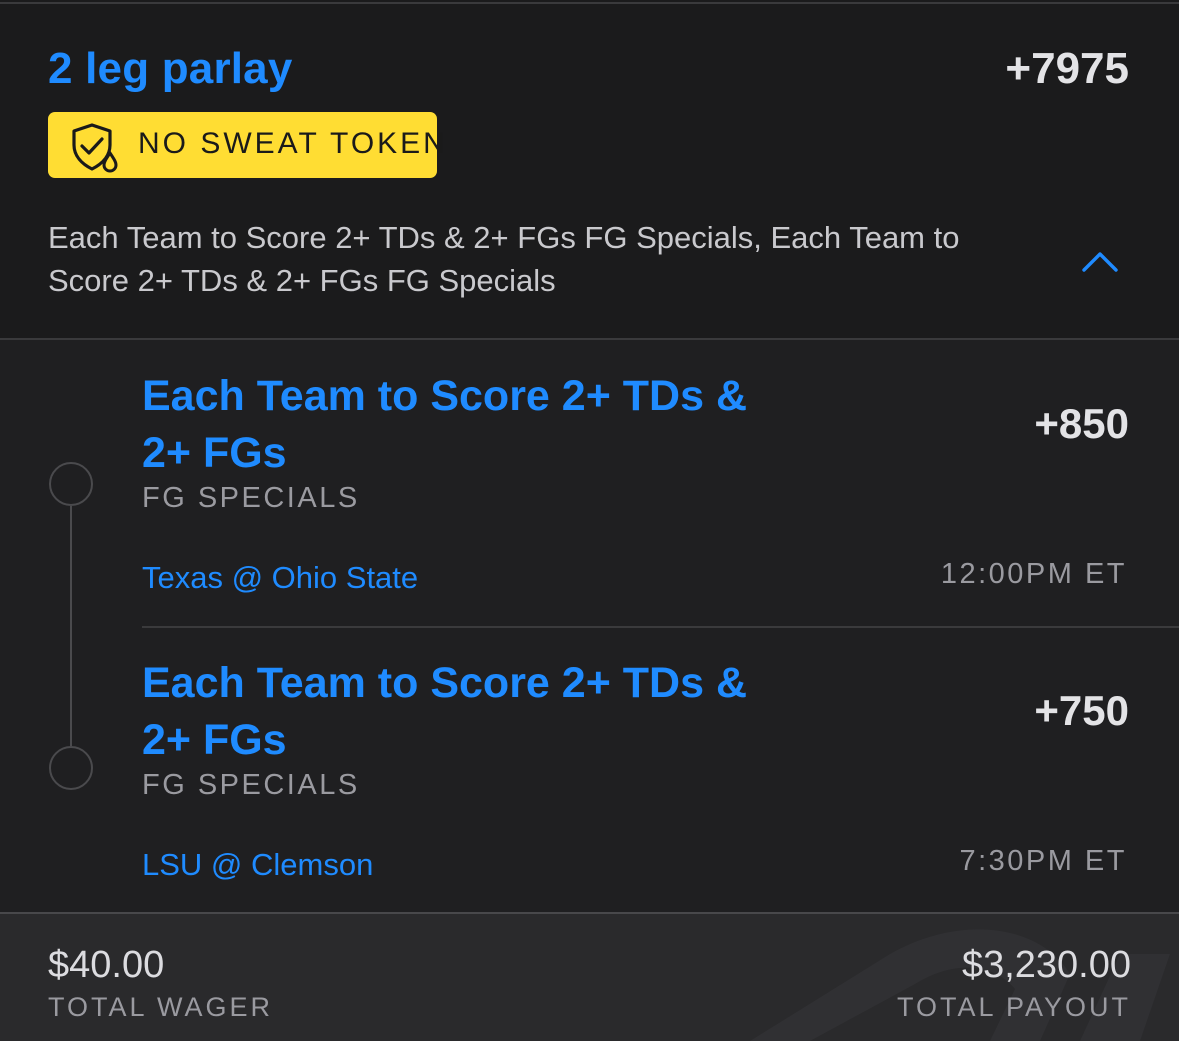  I want to click on parlay-odds: +7975, so click(1067, 68).